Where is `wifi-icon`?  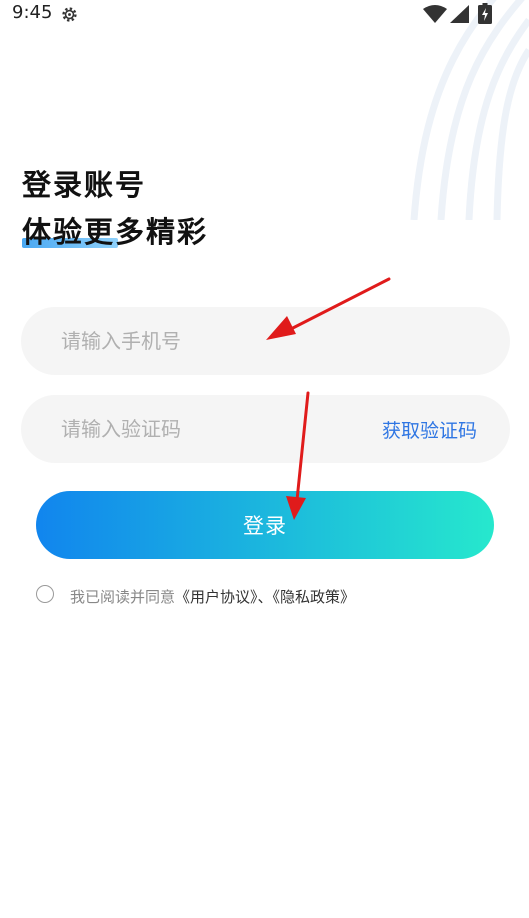
wifi-icon is located at coordinates (435, 14).